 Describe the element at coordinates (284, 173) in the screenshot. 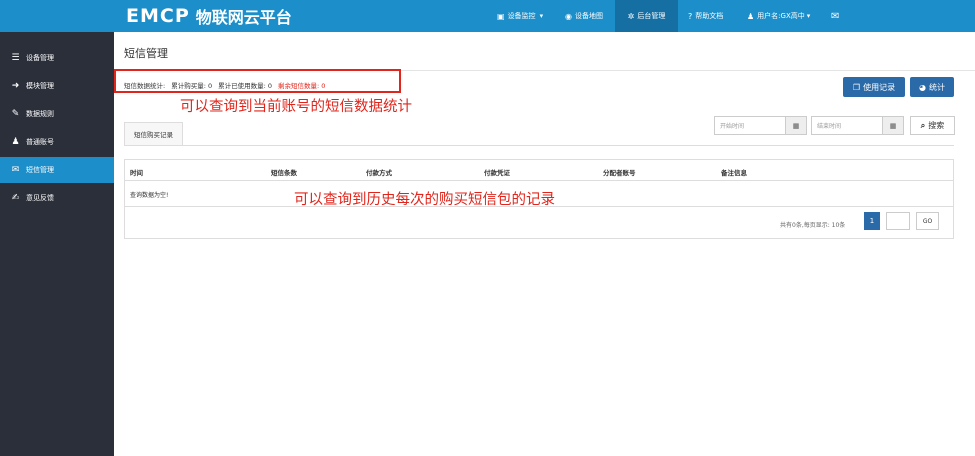

I see `column-header-sms-count: 短信条数` at that location.